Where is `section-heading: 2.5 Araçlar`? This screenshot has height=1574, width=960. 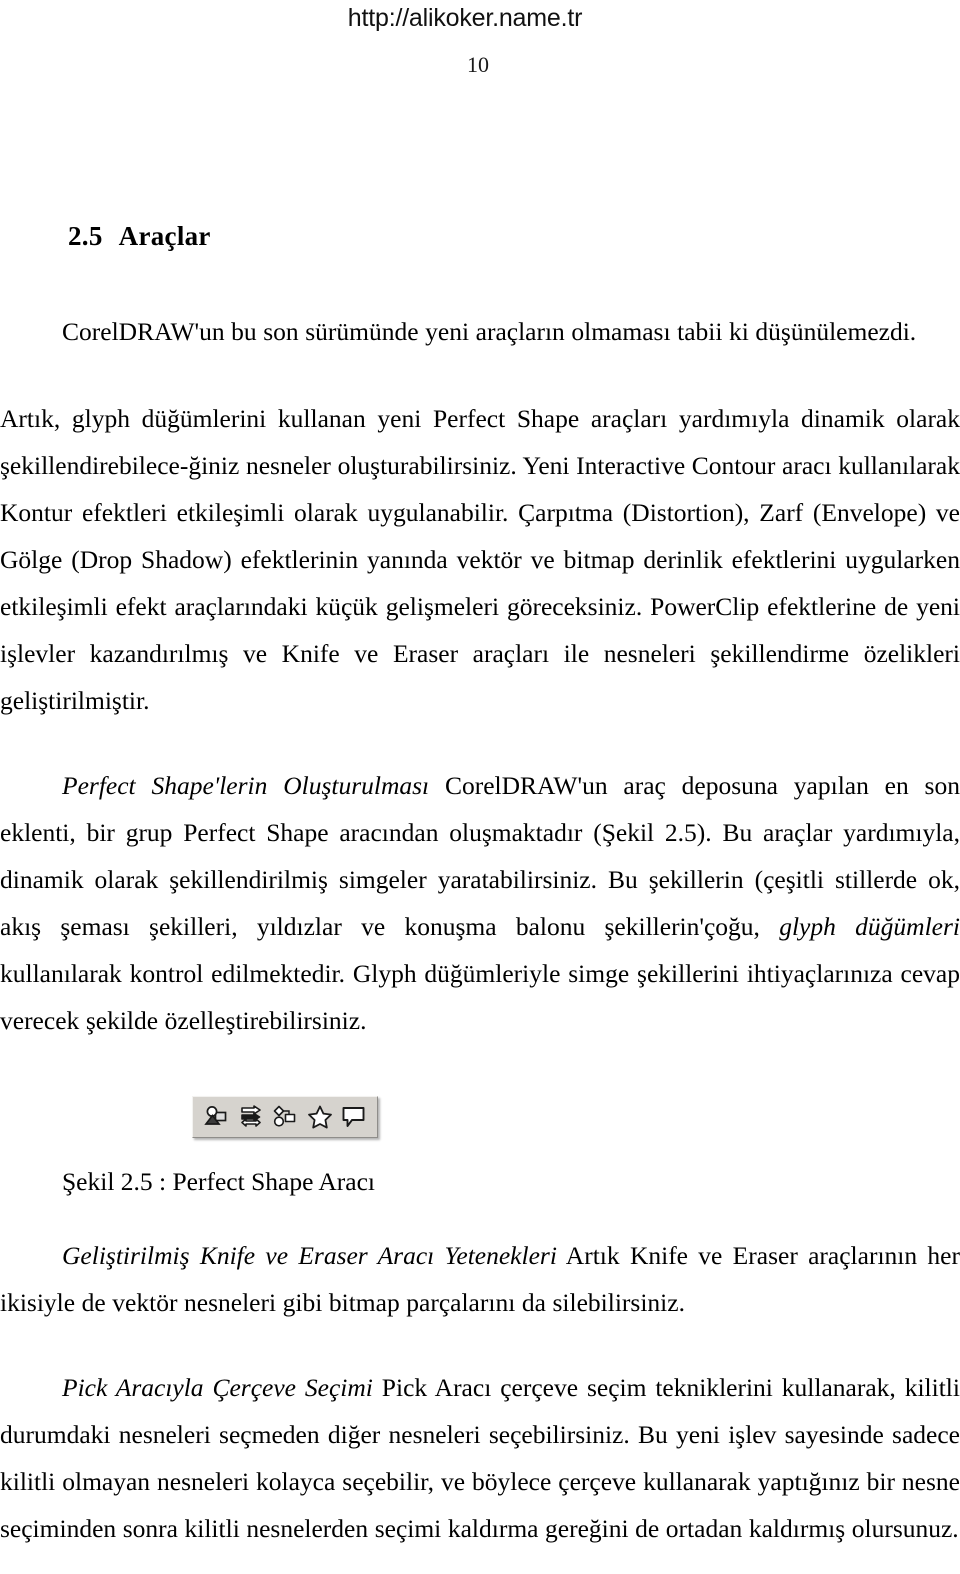 section-heading: 2.5 Araçlar is located at coordinates (480, 236).